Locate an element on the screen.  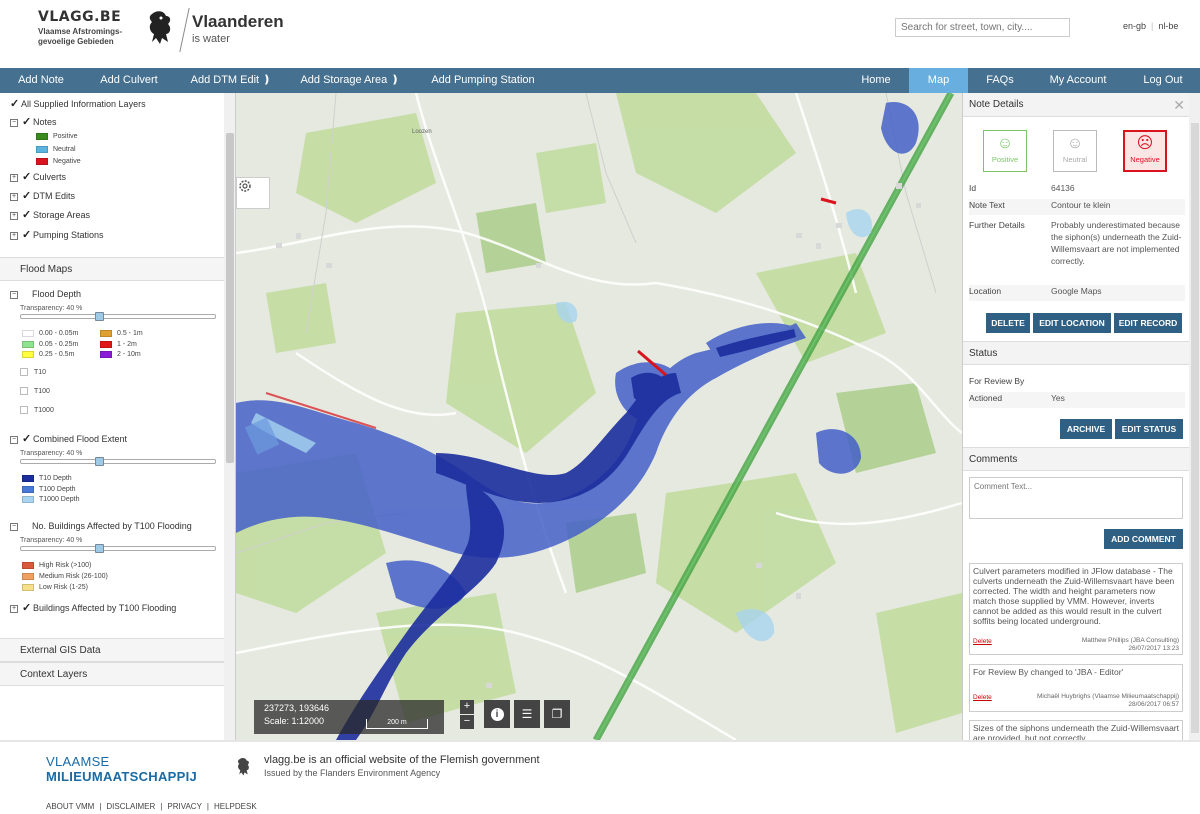
layer-dtm-edits: + ✓ DTM Edits is located at coordinates (42, 196).